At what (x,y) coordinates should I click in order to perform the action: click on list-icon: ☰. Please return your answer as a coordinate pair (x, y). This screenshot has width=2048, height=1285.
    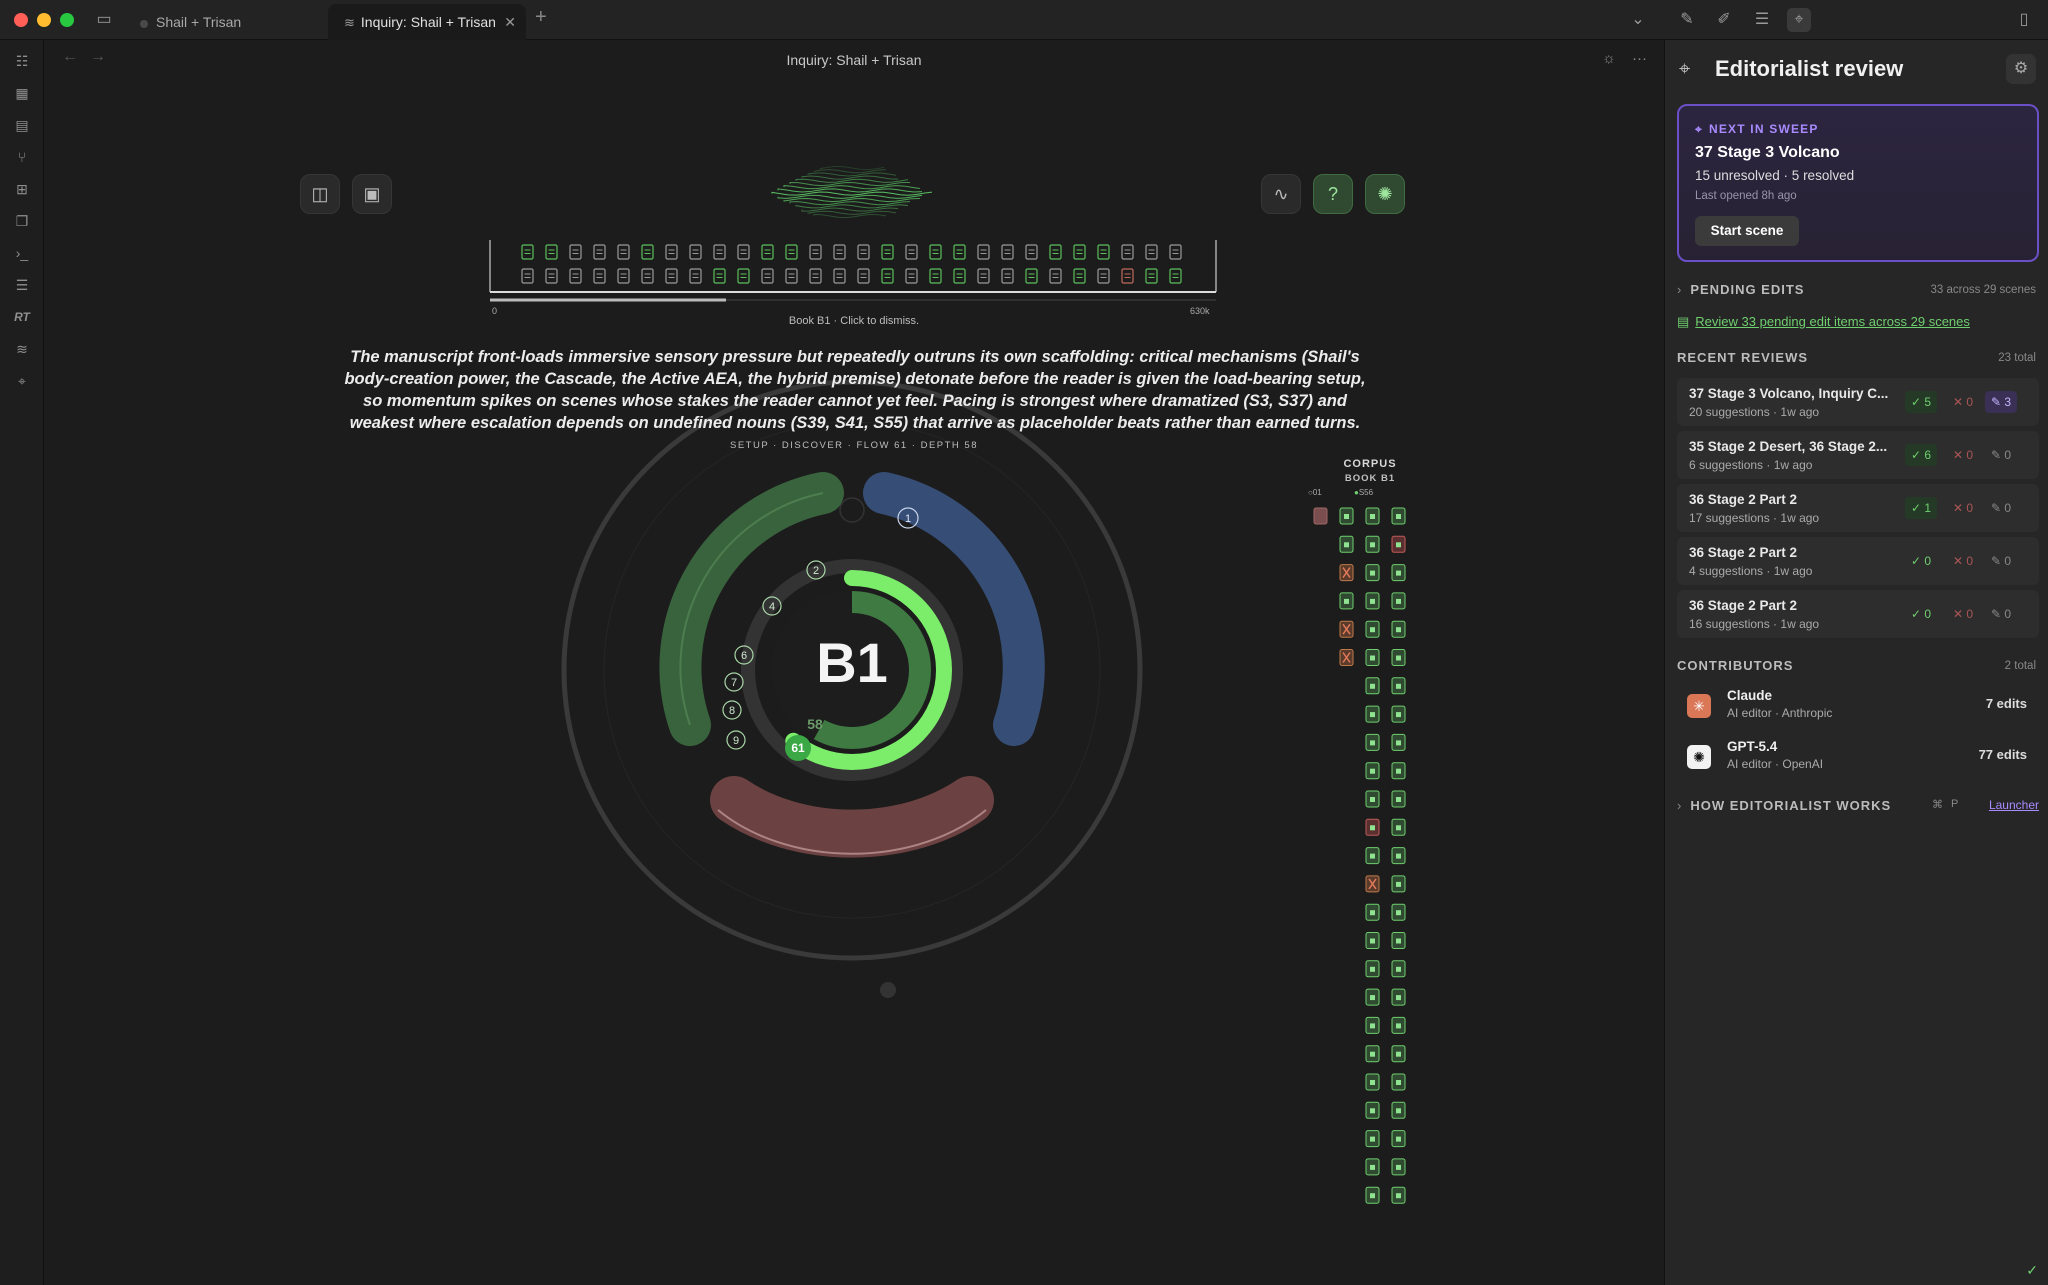
    Looking at the image, I should click on (1762, 20).